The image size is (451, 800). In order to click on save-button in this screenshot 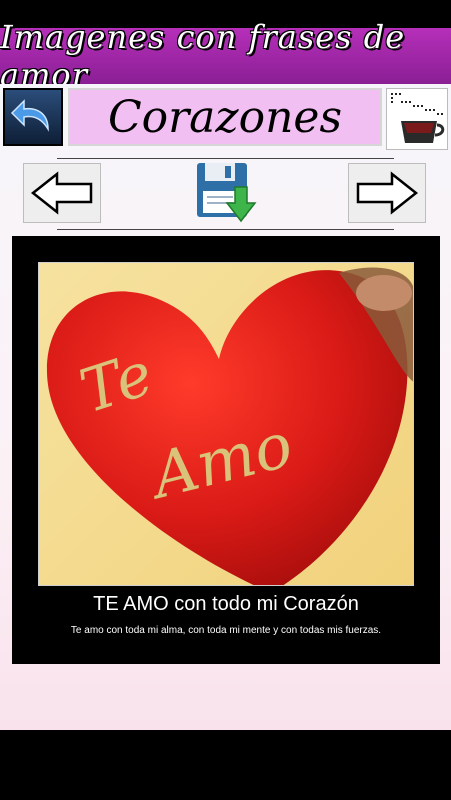, I will do `click(227, 193)`.